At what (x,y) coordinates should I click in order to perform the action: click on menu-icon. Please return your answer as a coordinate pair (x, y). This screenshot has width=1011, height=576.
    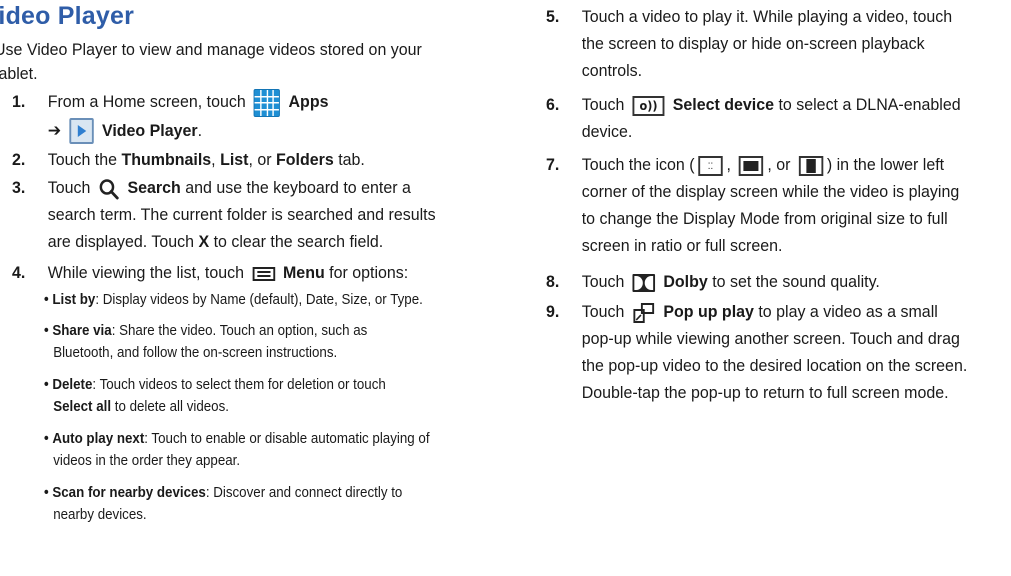
    Looking at the image, I should click on (263, 273).